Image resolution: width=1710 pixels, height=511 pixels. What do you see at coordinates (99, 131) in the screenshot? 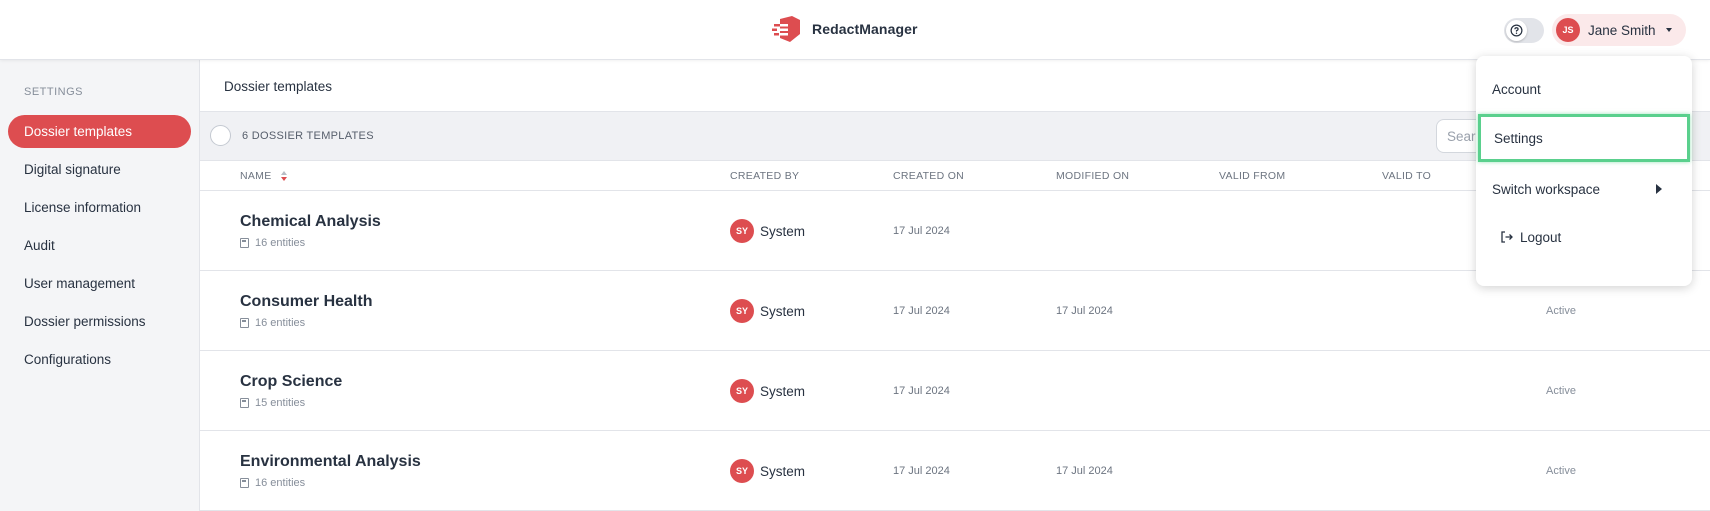
I see `sidebar-item-dossier-templates: Dossier templates` at bounding box center [99, 131].